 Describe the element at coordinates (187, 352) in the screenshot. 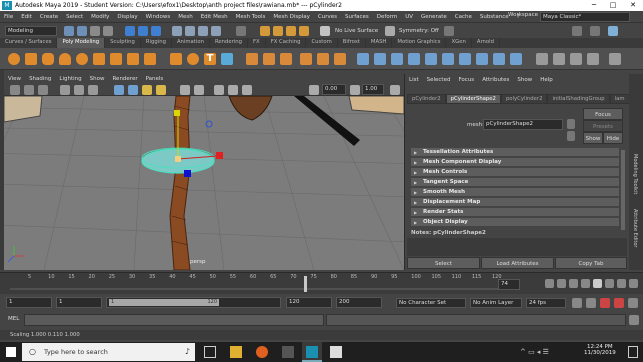

I see `microphone-icon: ♪` at that location.